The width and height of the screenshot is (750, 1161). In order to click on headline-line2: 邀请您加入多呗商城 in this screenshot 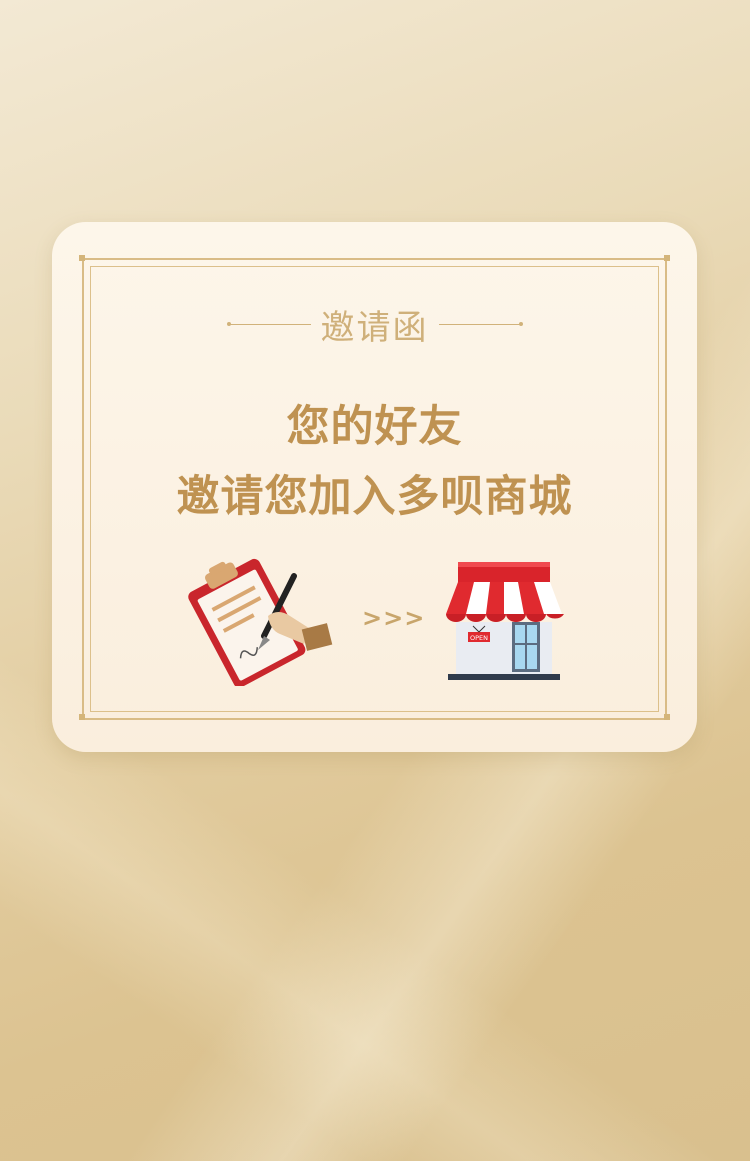, I will do `click(374, 497)`.